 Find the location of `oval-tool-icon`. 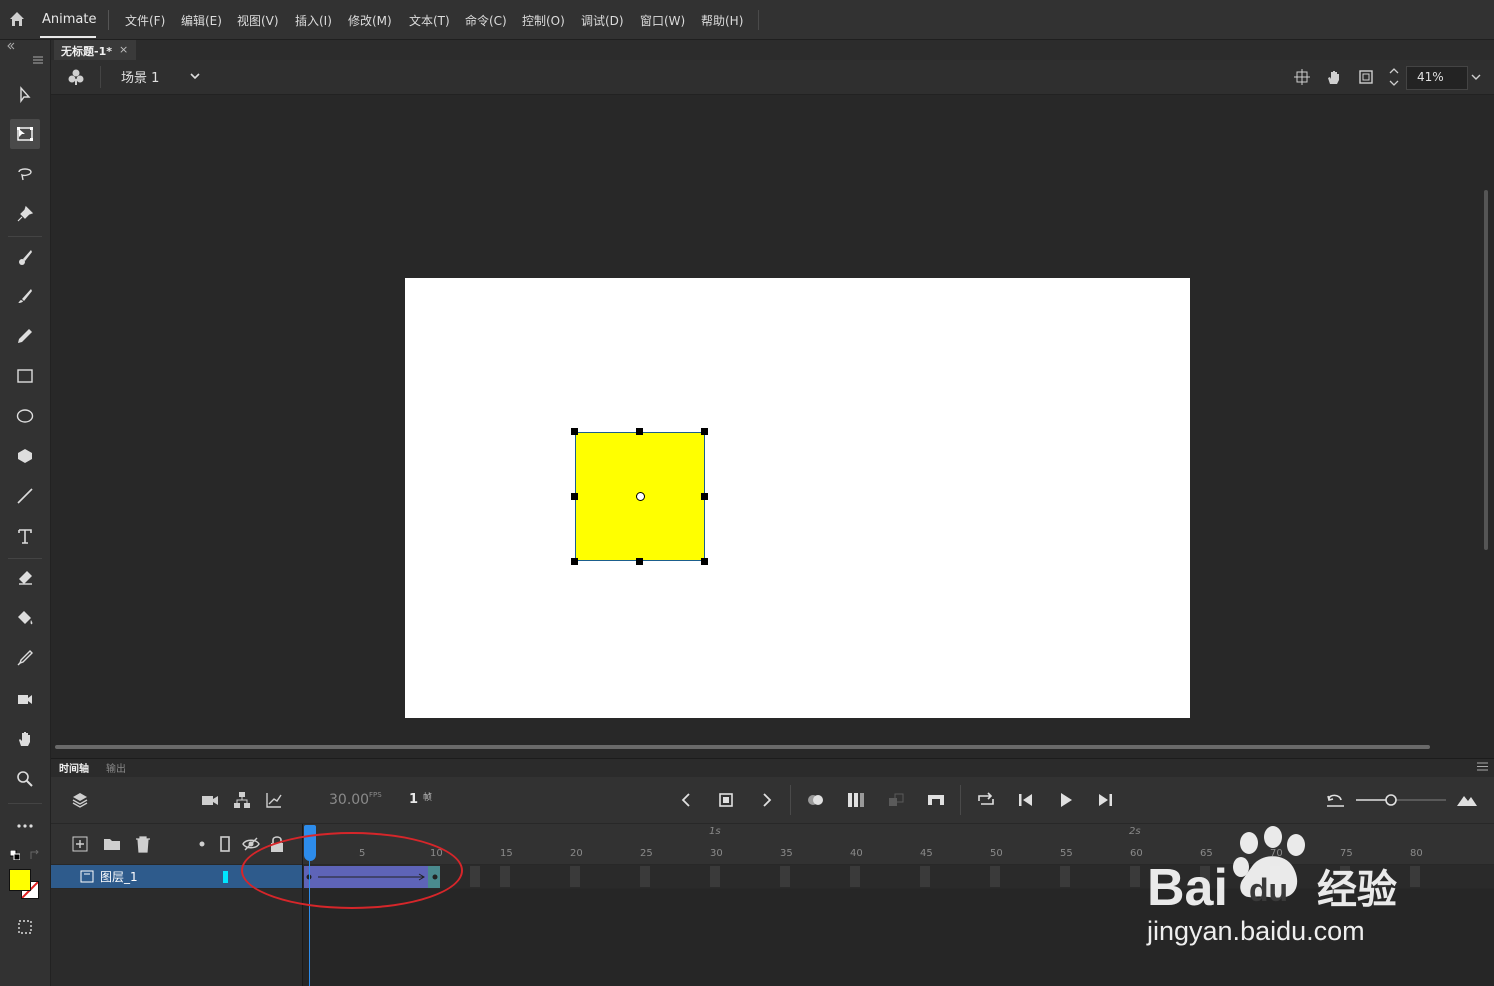

oval-tool-icon is located at coordinates (25, 416).